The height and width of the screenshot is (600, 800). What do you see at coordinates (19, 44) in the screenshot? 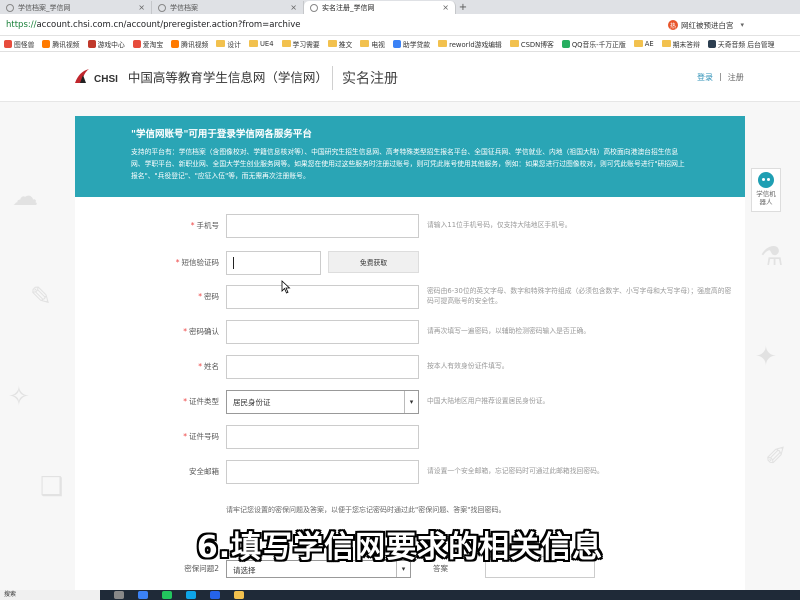
I see `bookmark-item: 图怪兽` at bounding box center [19, 44].